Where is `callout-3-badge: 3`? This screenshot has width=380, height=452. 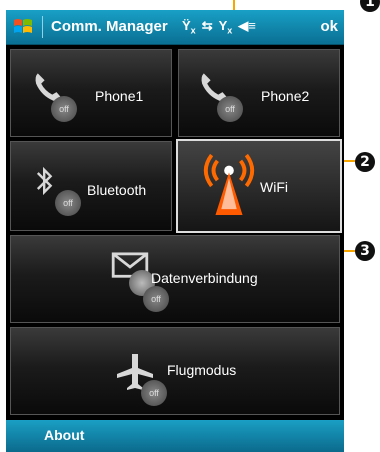
callout-3-badge: 3 is located at coordinates (365, 251).